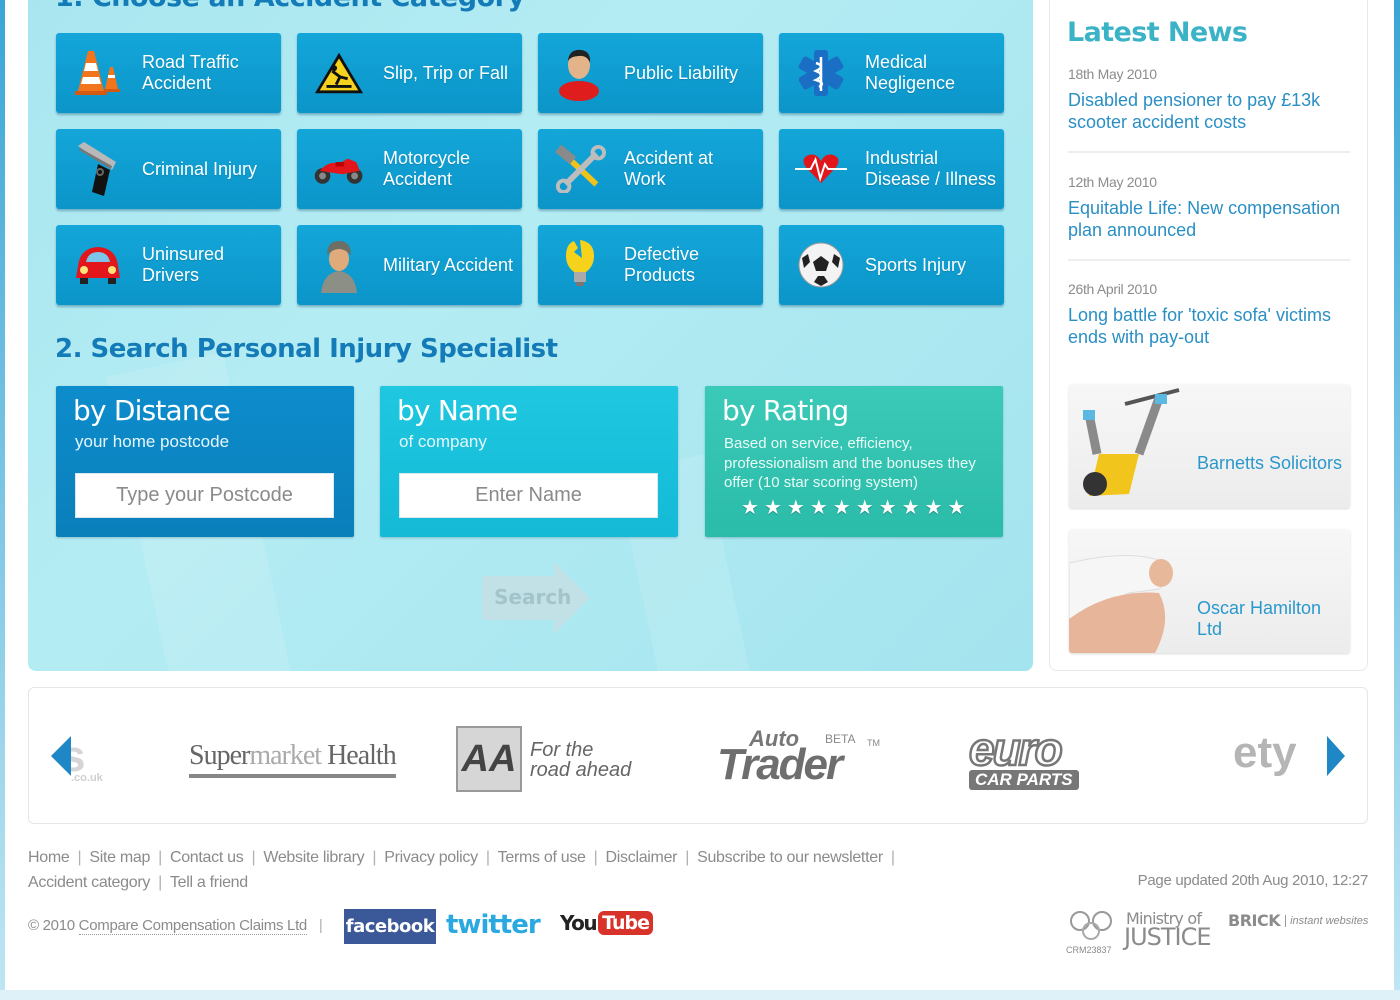  What do you see at coordinates (581, 770) in the screenshot?
I see `aa-tagline: road ahead` at bounding box center [581, 770].